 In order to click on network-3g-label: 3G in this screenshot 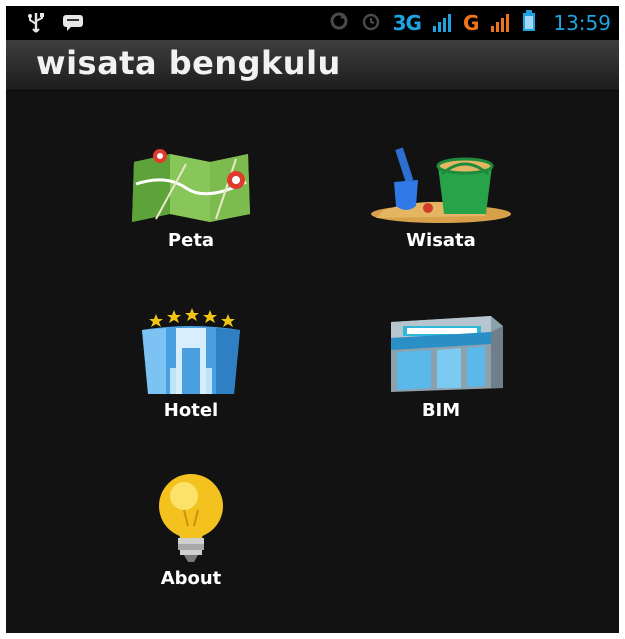, I will do `click(407, 23)`.